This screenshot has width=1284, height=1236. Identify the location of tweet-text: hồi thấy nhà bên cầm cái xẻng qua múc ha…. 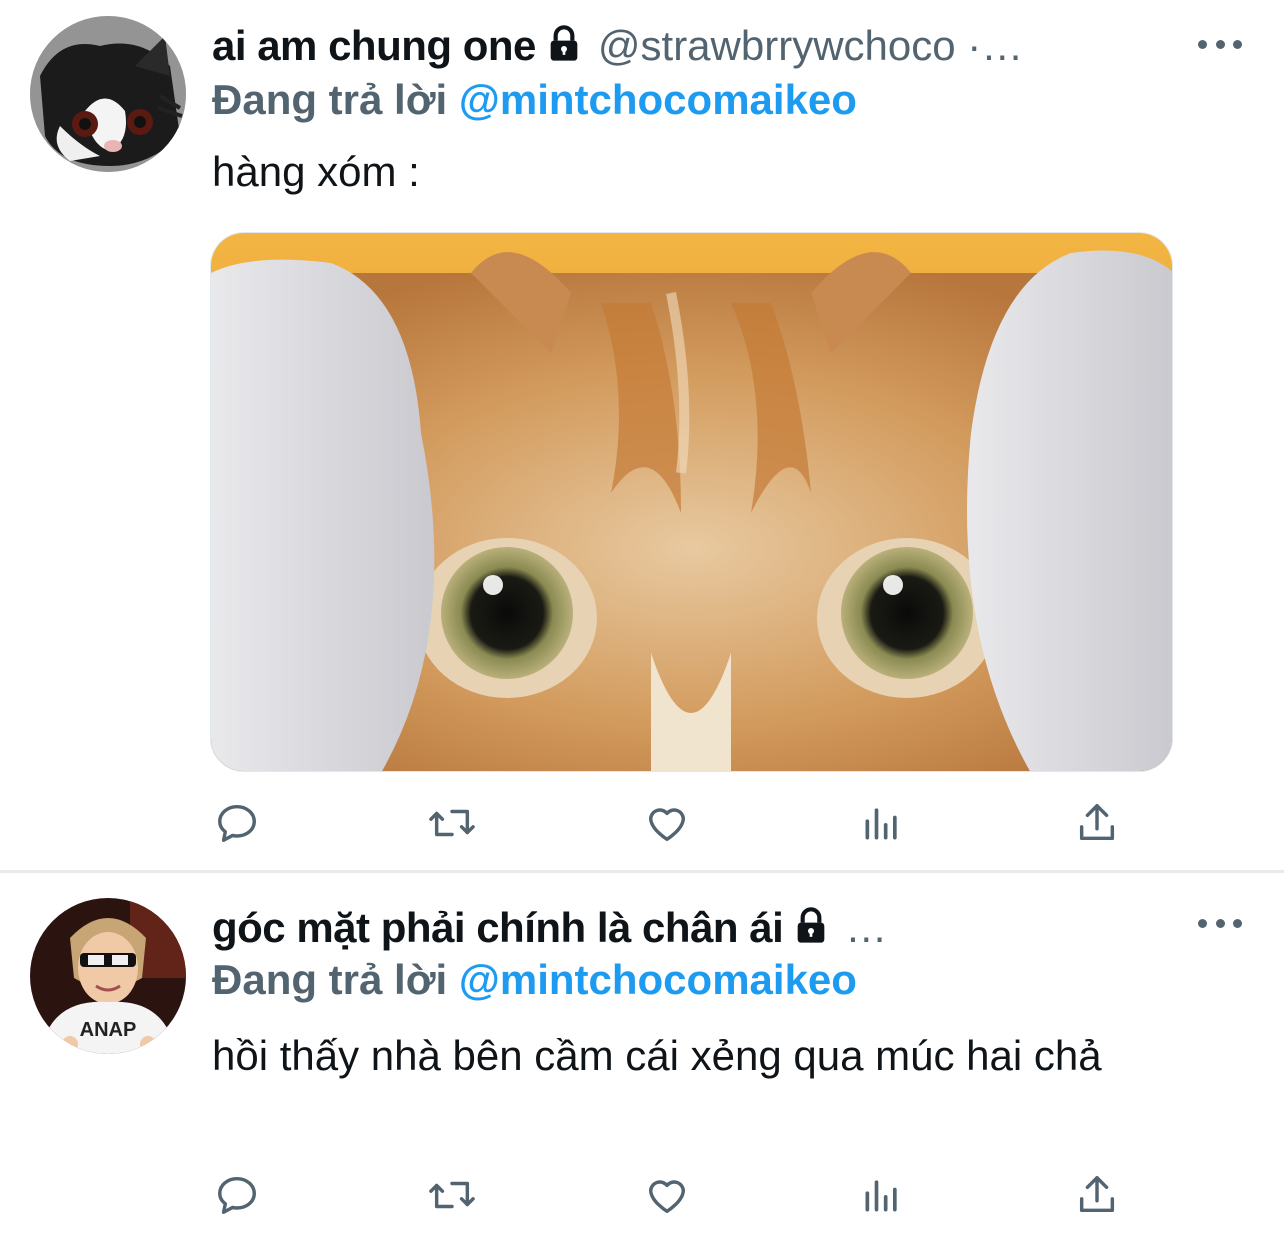
(657, 1055).